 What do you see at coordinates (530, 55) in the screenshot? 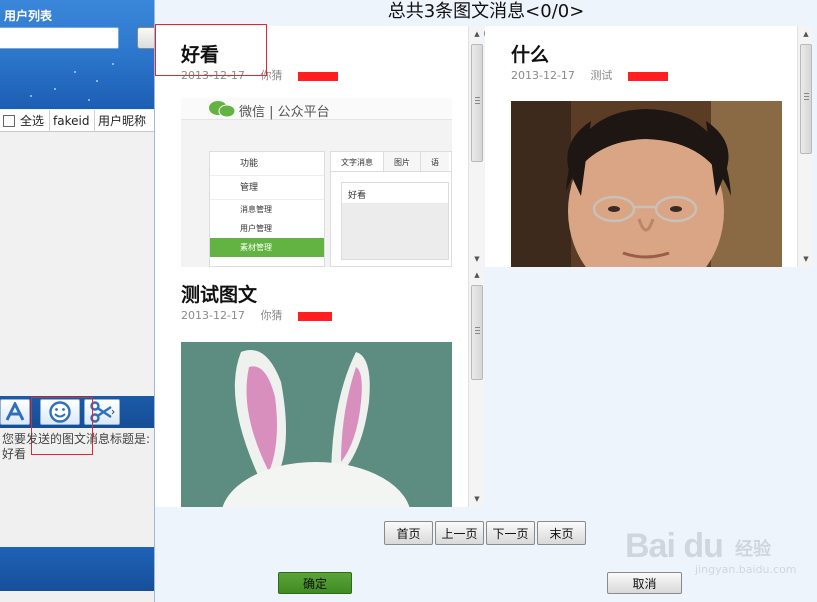
I see `card-2-title: 什么` at bounding box center [530, 55].